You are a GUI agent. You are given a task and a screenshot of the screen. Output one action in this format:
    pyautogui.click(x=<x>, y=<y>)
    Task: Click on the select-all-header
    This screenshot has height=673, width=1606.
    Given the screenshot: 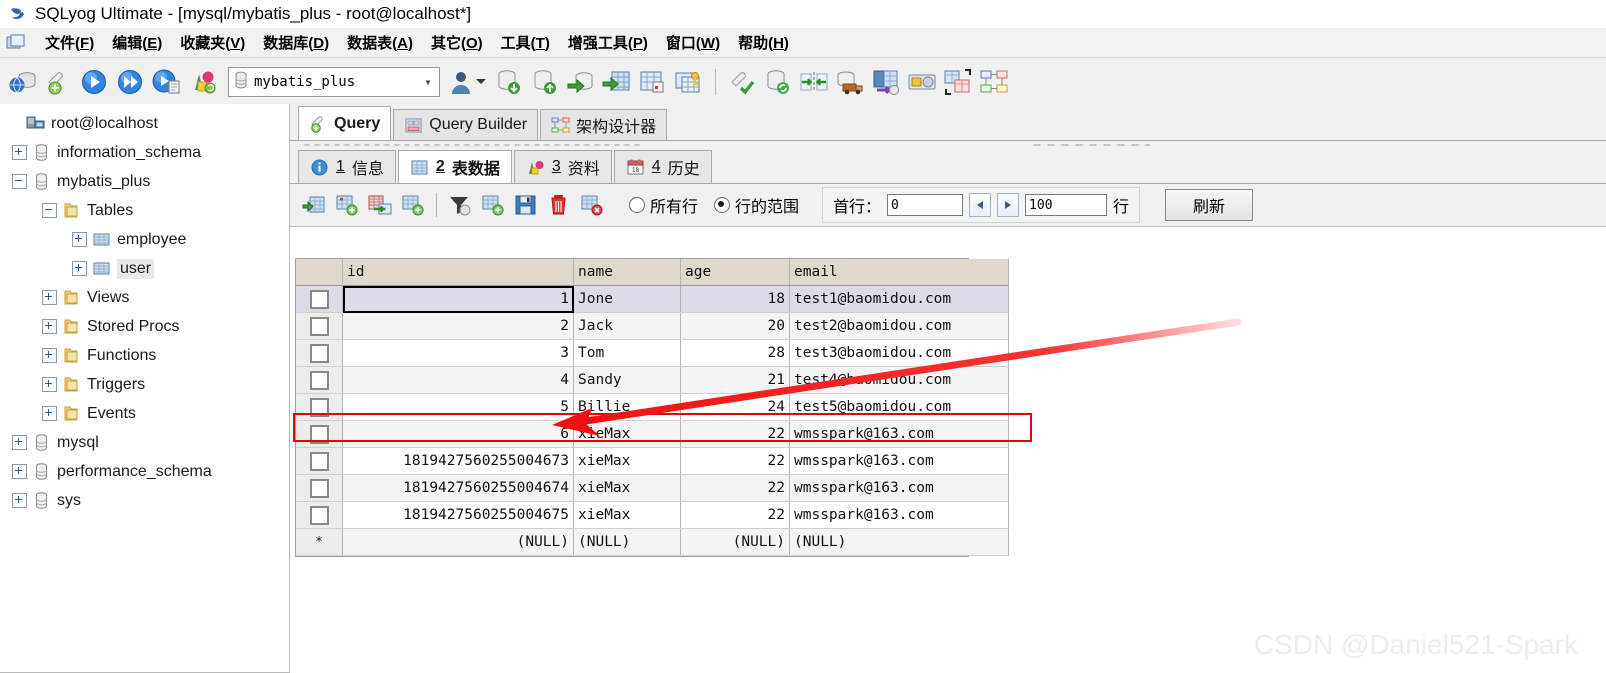 What is the action you would take?
    pyautogui.click(x=319, y=272)
    